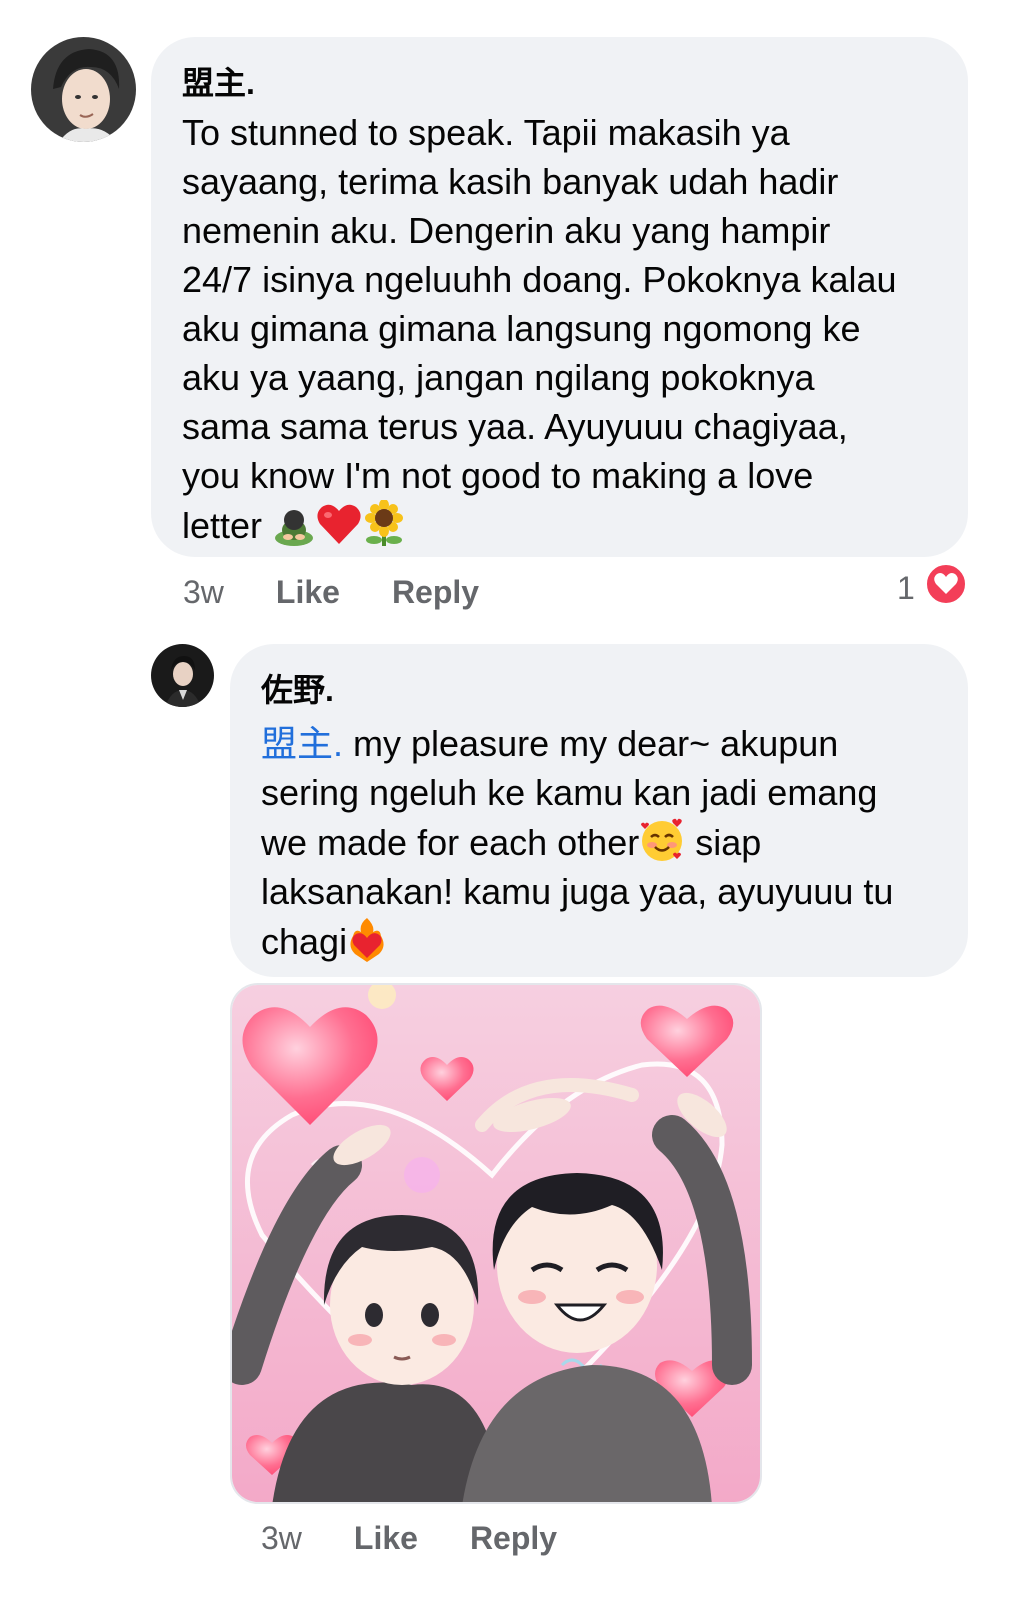  Describe the element at coordinates (222, 525) in the screenshot. I see `comment-line-text: letter` at that location.